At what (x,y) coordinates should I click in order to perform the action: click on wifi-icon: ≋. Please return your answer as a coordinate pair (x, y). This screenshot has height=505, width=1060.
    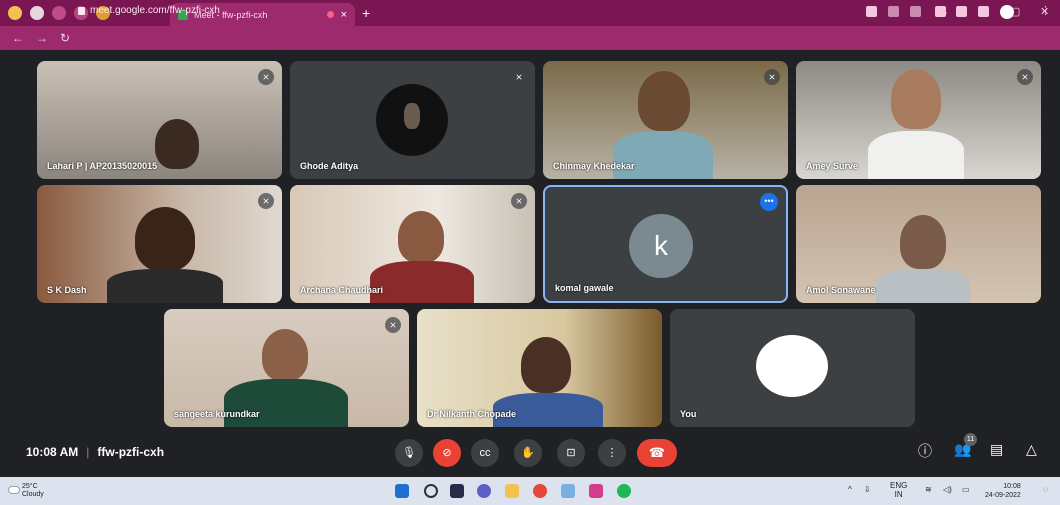
    Looking at the image, I should click on (928, 489).